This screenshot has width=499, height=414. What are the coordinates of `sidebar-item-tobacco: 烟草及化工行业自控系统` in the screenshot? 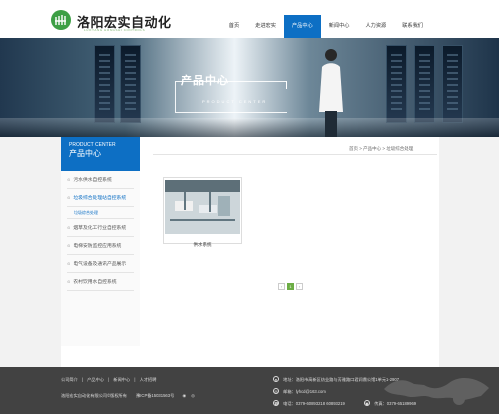 It's located at (100, 228).